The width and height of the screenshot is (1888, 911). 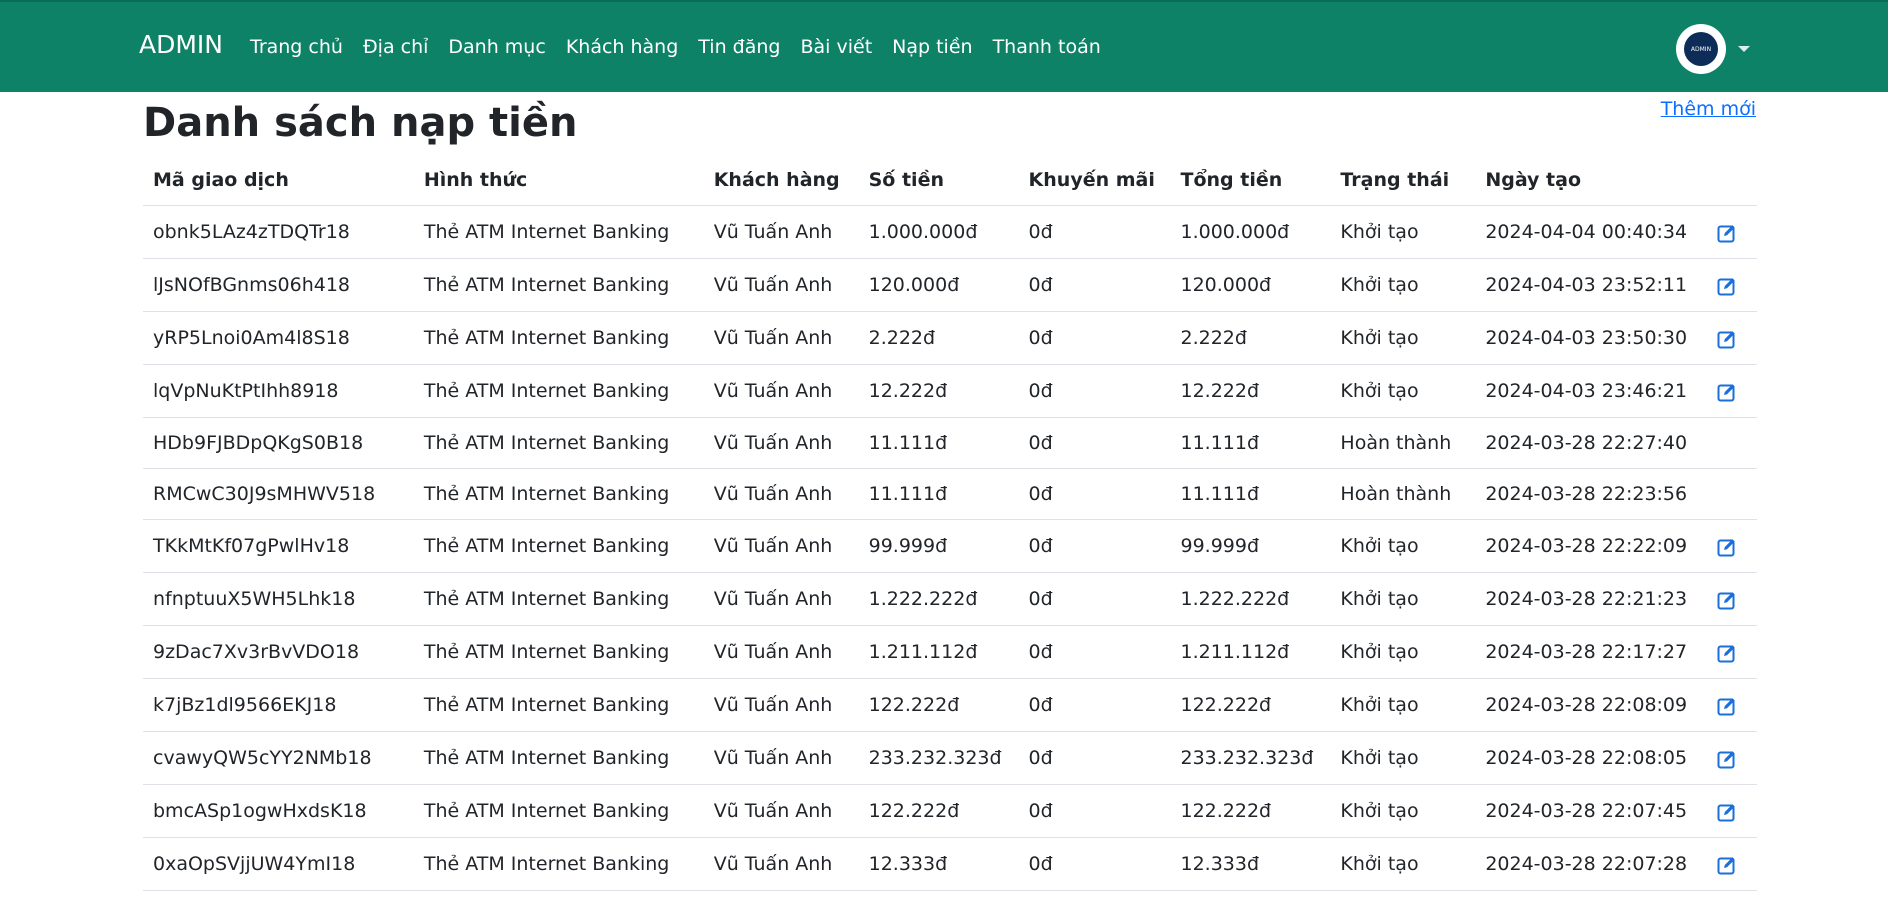 I want to click on cell-total: 120.000đ, so click(x=1250, y=285).